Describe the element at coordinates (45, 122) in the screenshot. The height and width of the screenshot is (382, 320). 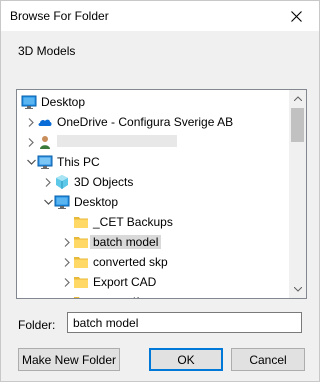
I see `onedrive-cloud-icon` at that location.